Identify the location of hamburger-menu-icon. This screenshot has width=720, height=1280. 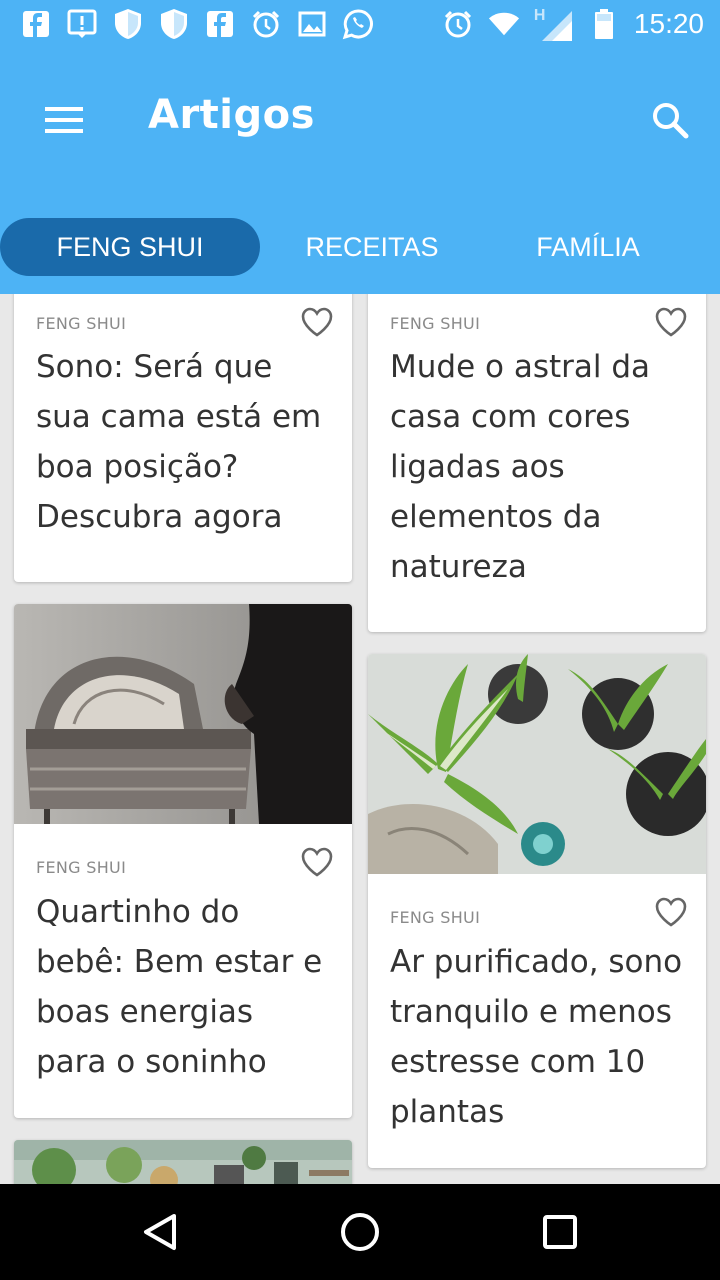
(64, 120).